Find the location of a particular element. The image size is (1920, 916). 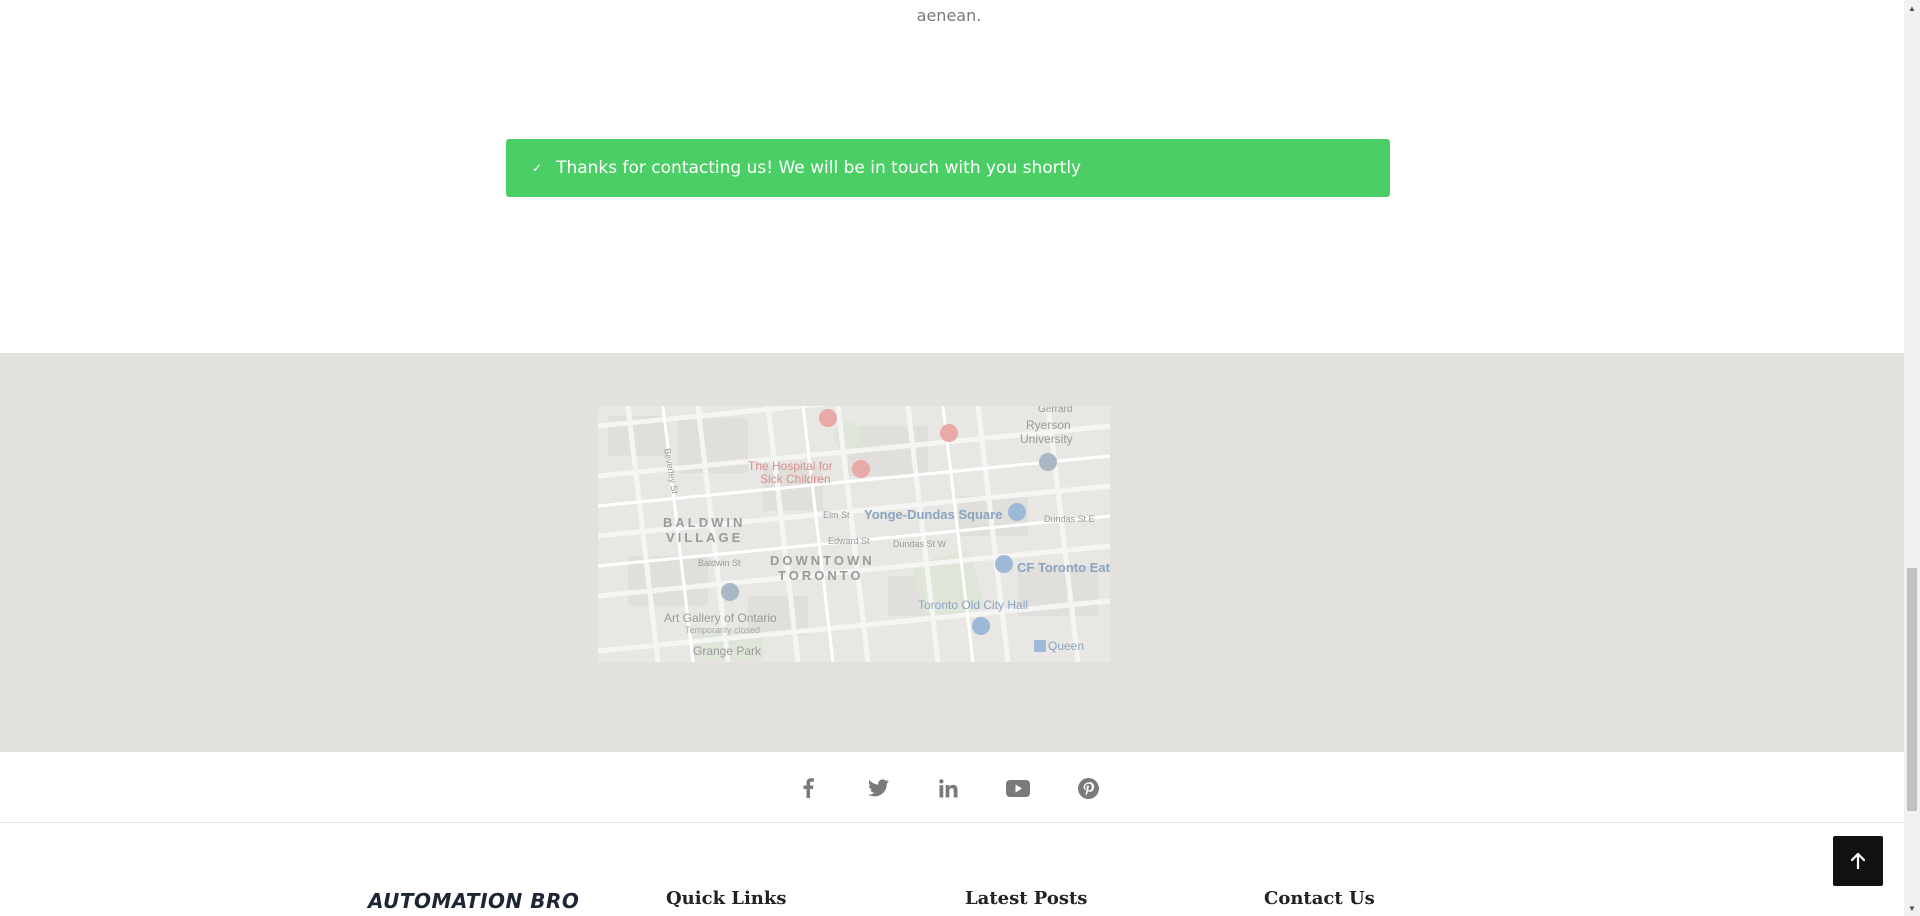

map-label-baldwin: BALDWIN is located at coordinates (704, 522).